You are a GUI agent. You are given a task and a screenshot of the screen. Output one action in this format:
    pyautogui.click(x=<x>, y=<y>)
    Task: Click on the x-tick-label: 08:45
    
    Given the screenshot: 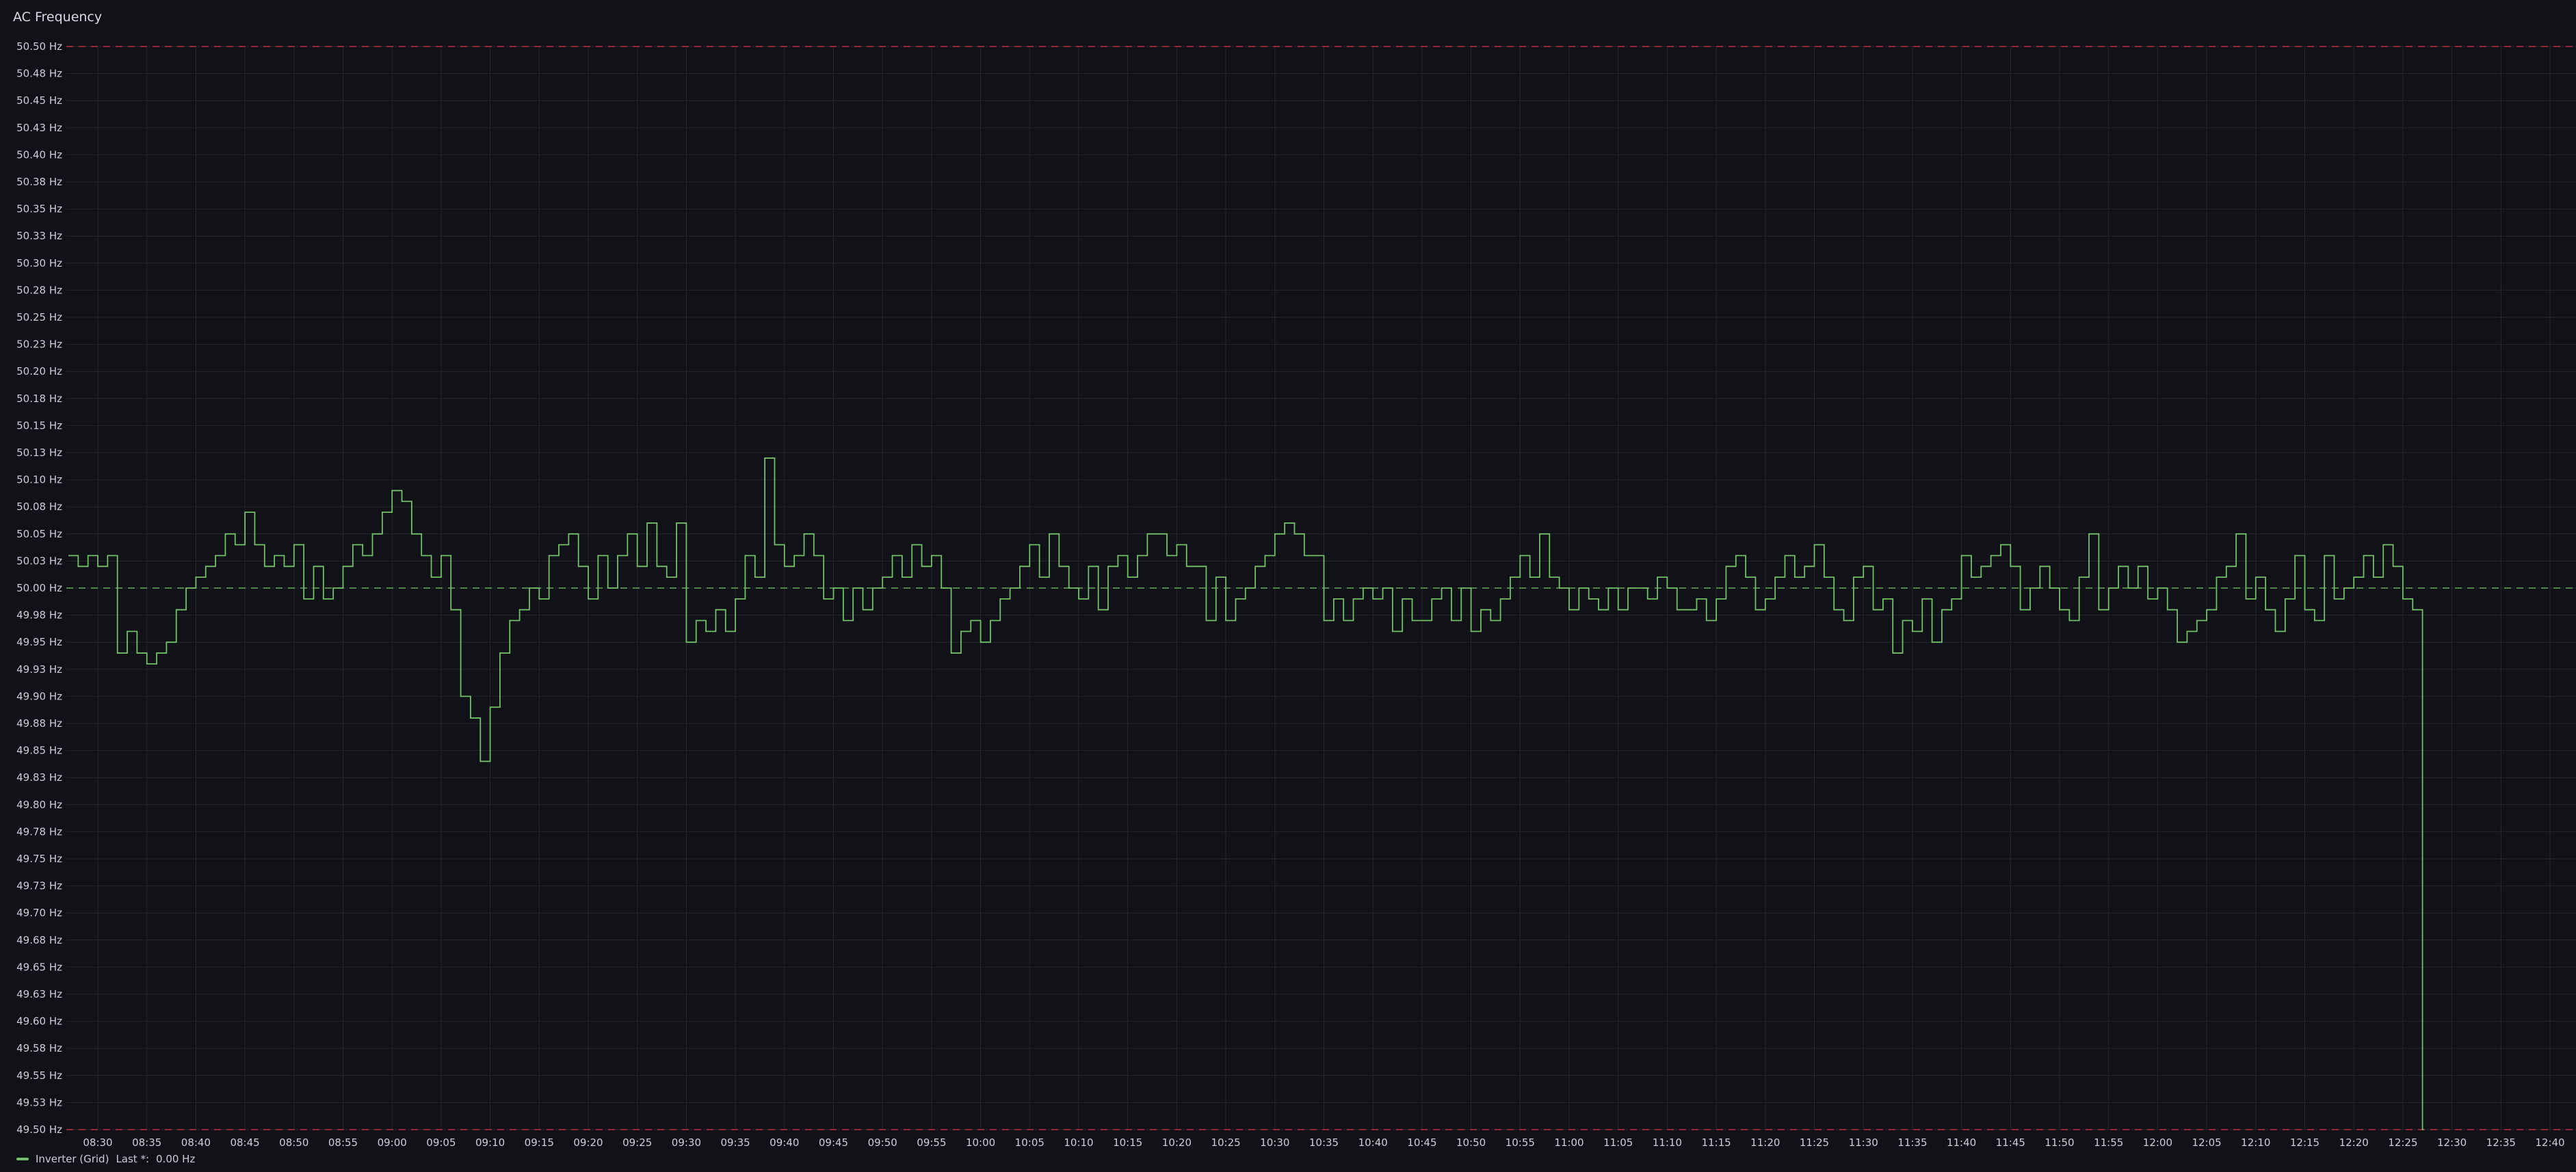 What is the action you would take?
    pyautogui.click(x=244, y=1142)
    